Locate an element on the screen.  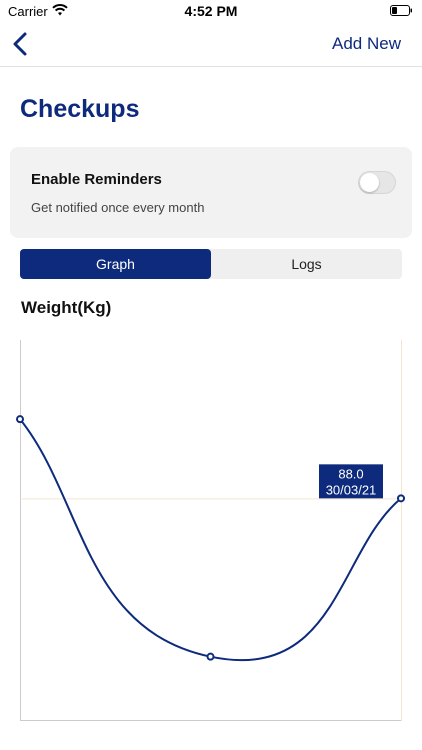
reminders-toggle is located at coordinates (377, 182).